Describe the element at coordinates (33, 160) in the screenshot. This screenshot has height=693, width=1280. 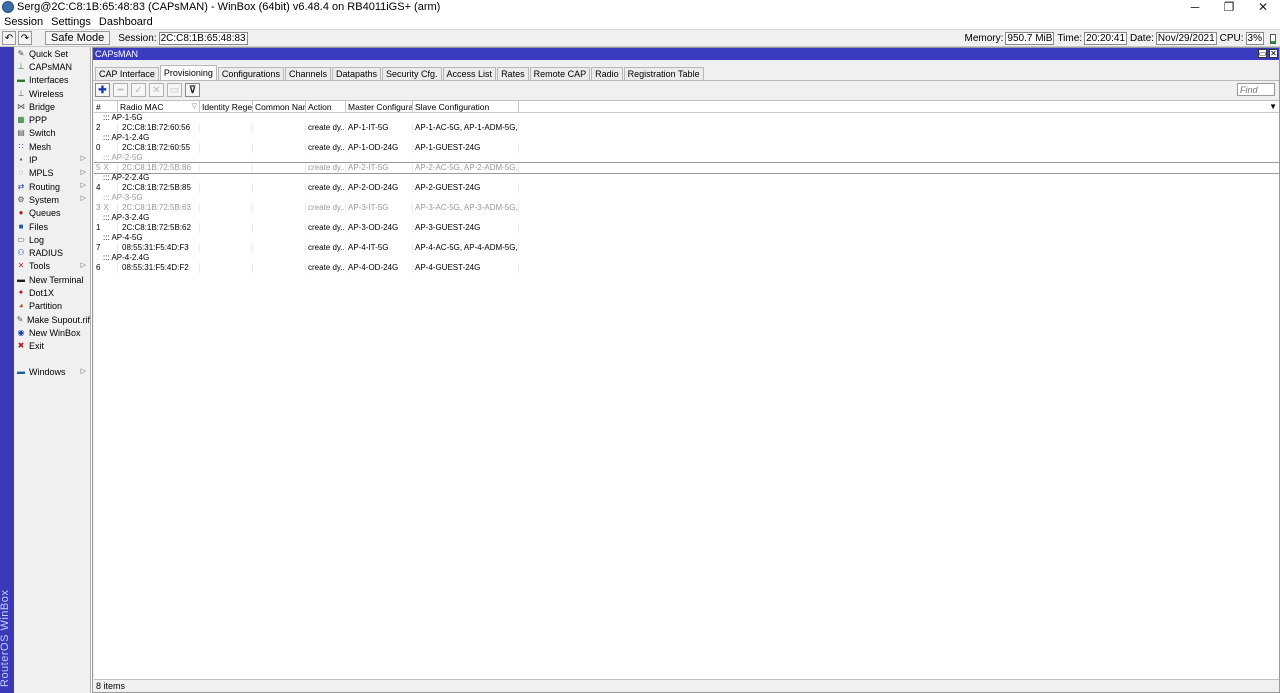
I see `sidebar-item-label: IP` at that location.